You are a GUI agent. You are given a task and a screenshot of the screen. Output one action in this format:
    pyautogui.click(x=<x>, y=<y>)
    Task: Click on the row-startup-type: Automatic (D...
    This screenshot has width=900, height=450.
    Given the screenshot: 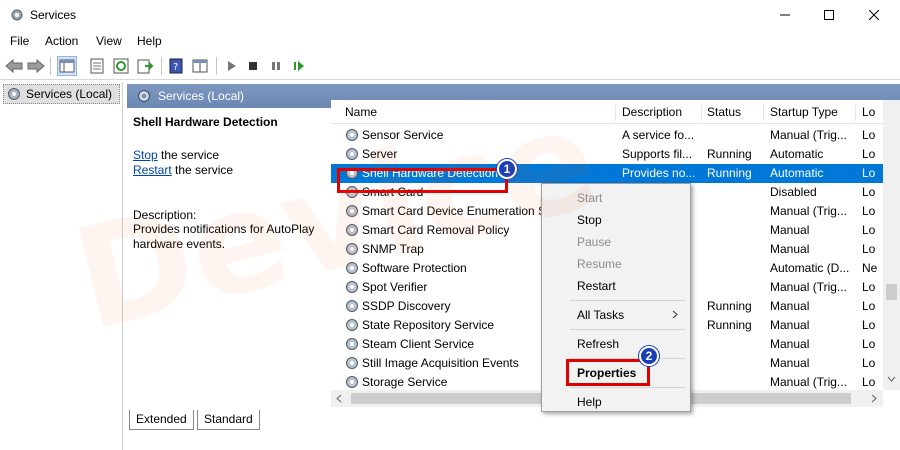 What is the action you would take?
    pyautogui.click(x=810, y=268)
    